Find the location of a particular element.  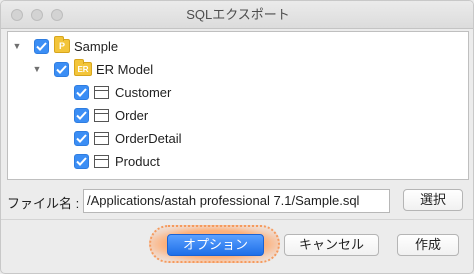

file-name-label: ファイル名 : is located at coordinates (43, 203).